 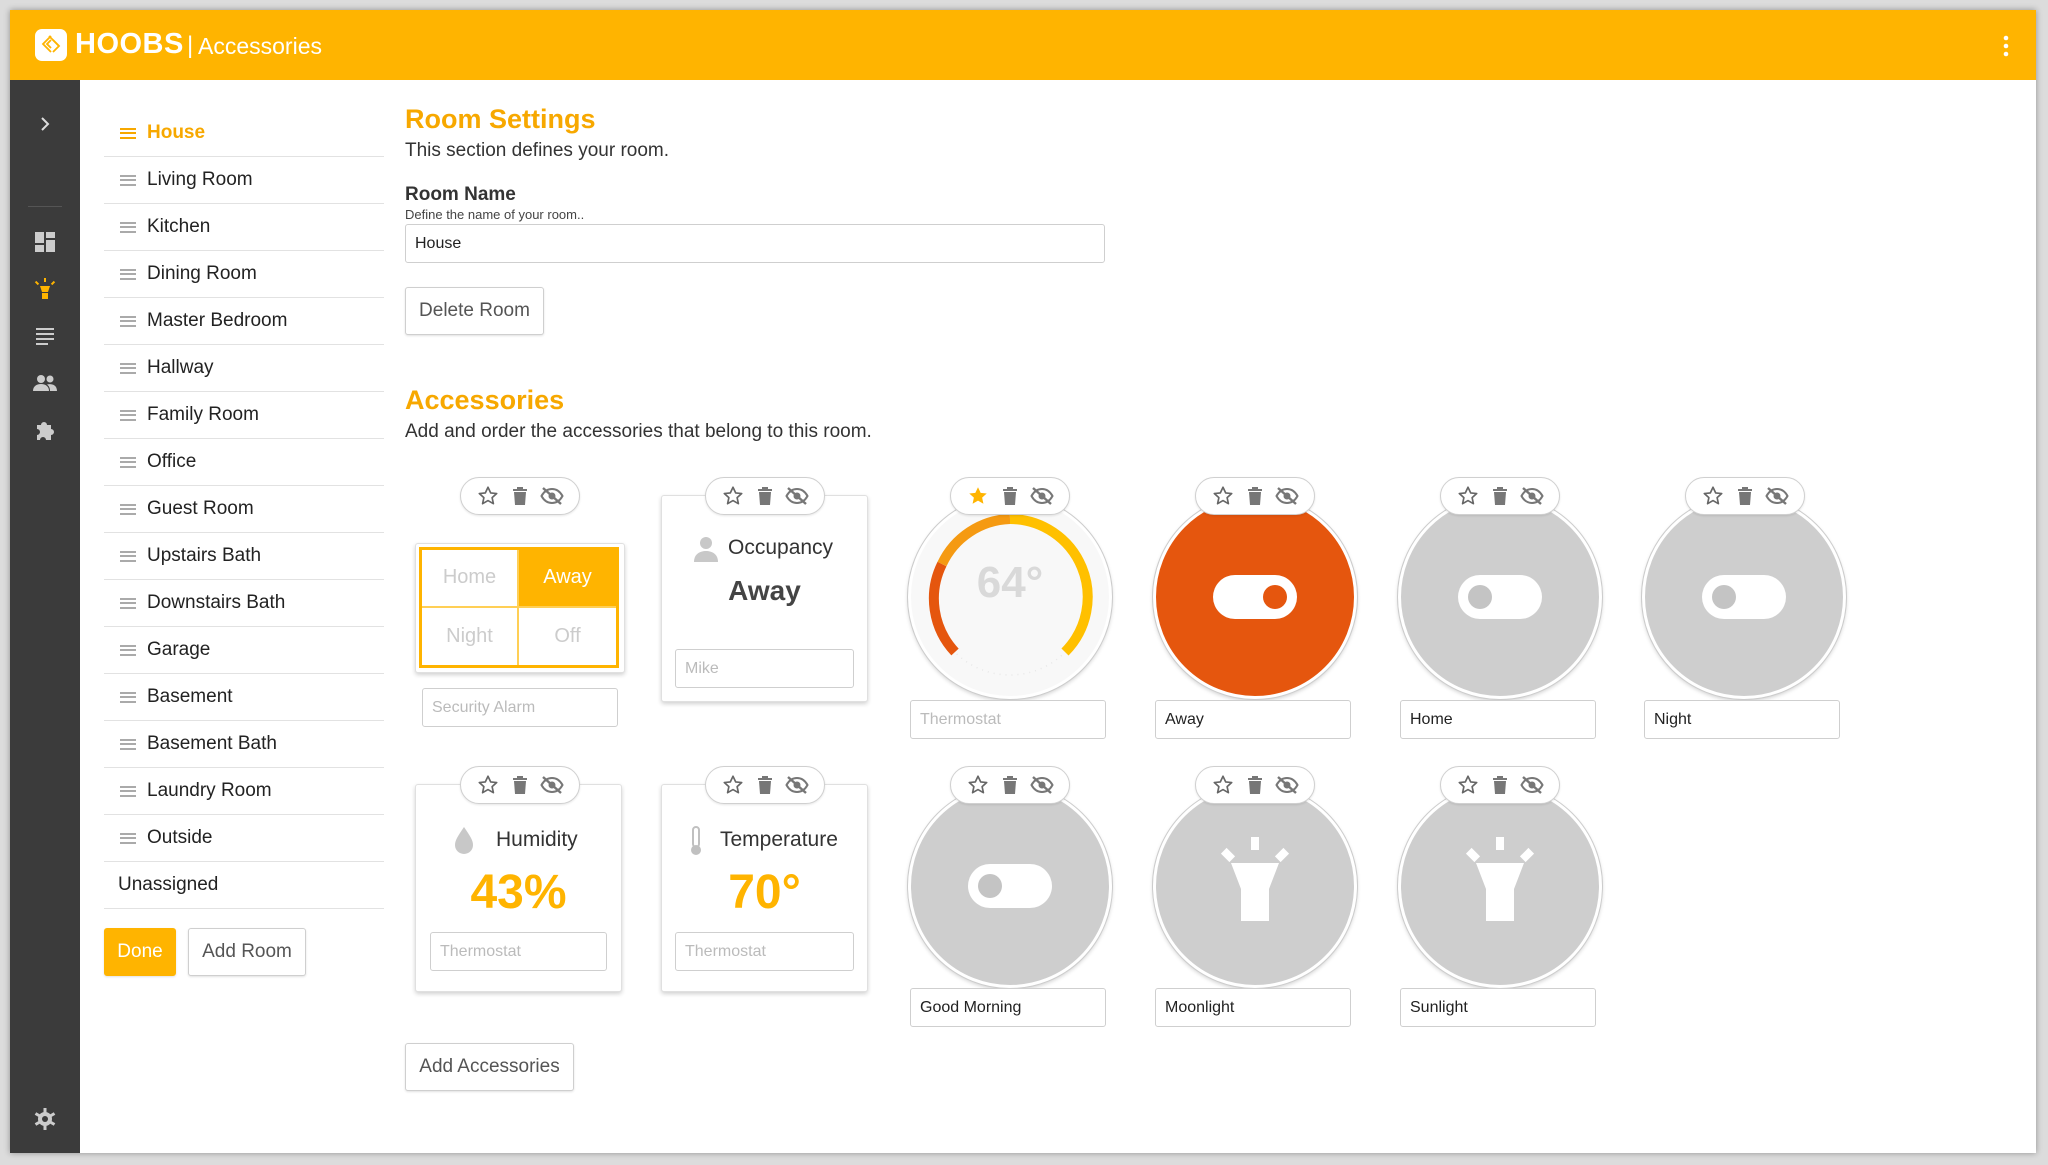 I want to click on room-list-item: Office, so click(x=244, y=462).